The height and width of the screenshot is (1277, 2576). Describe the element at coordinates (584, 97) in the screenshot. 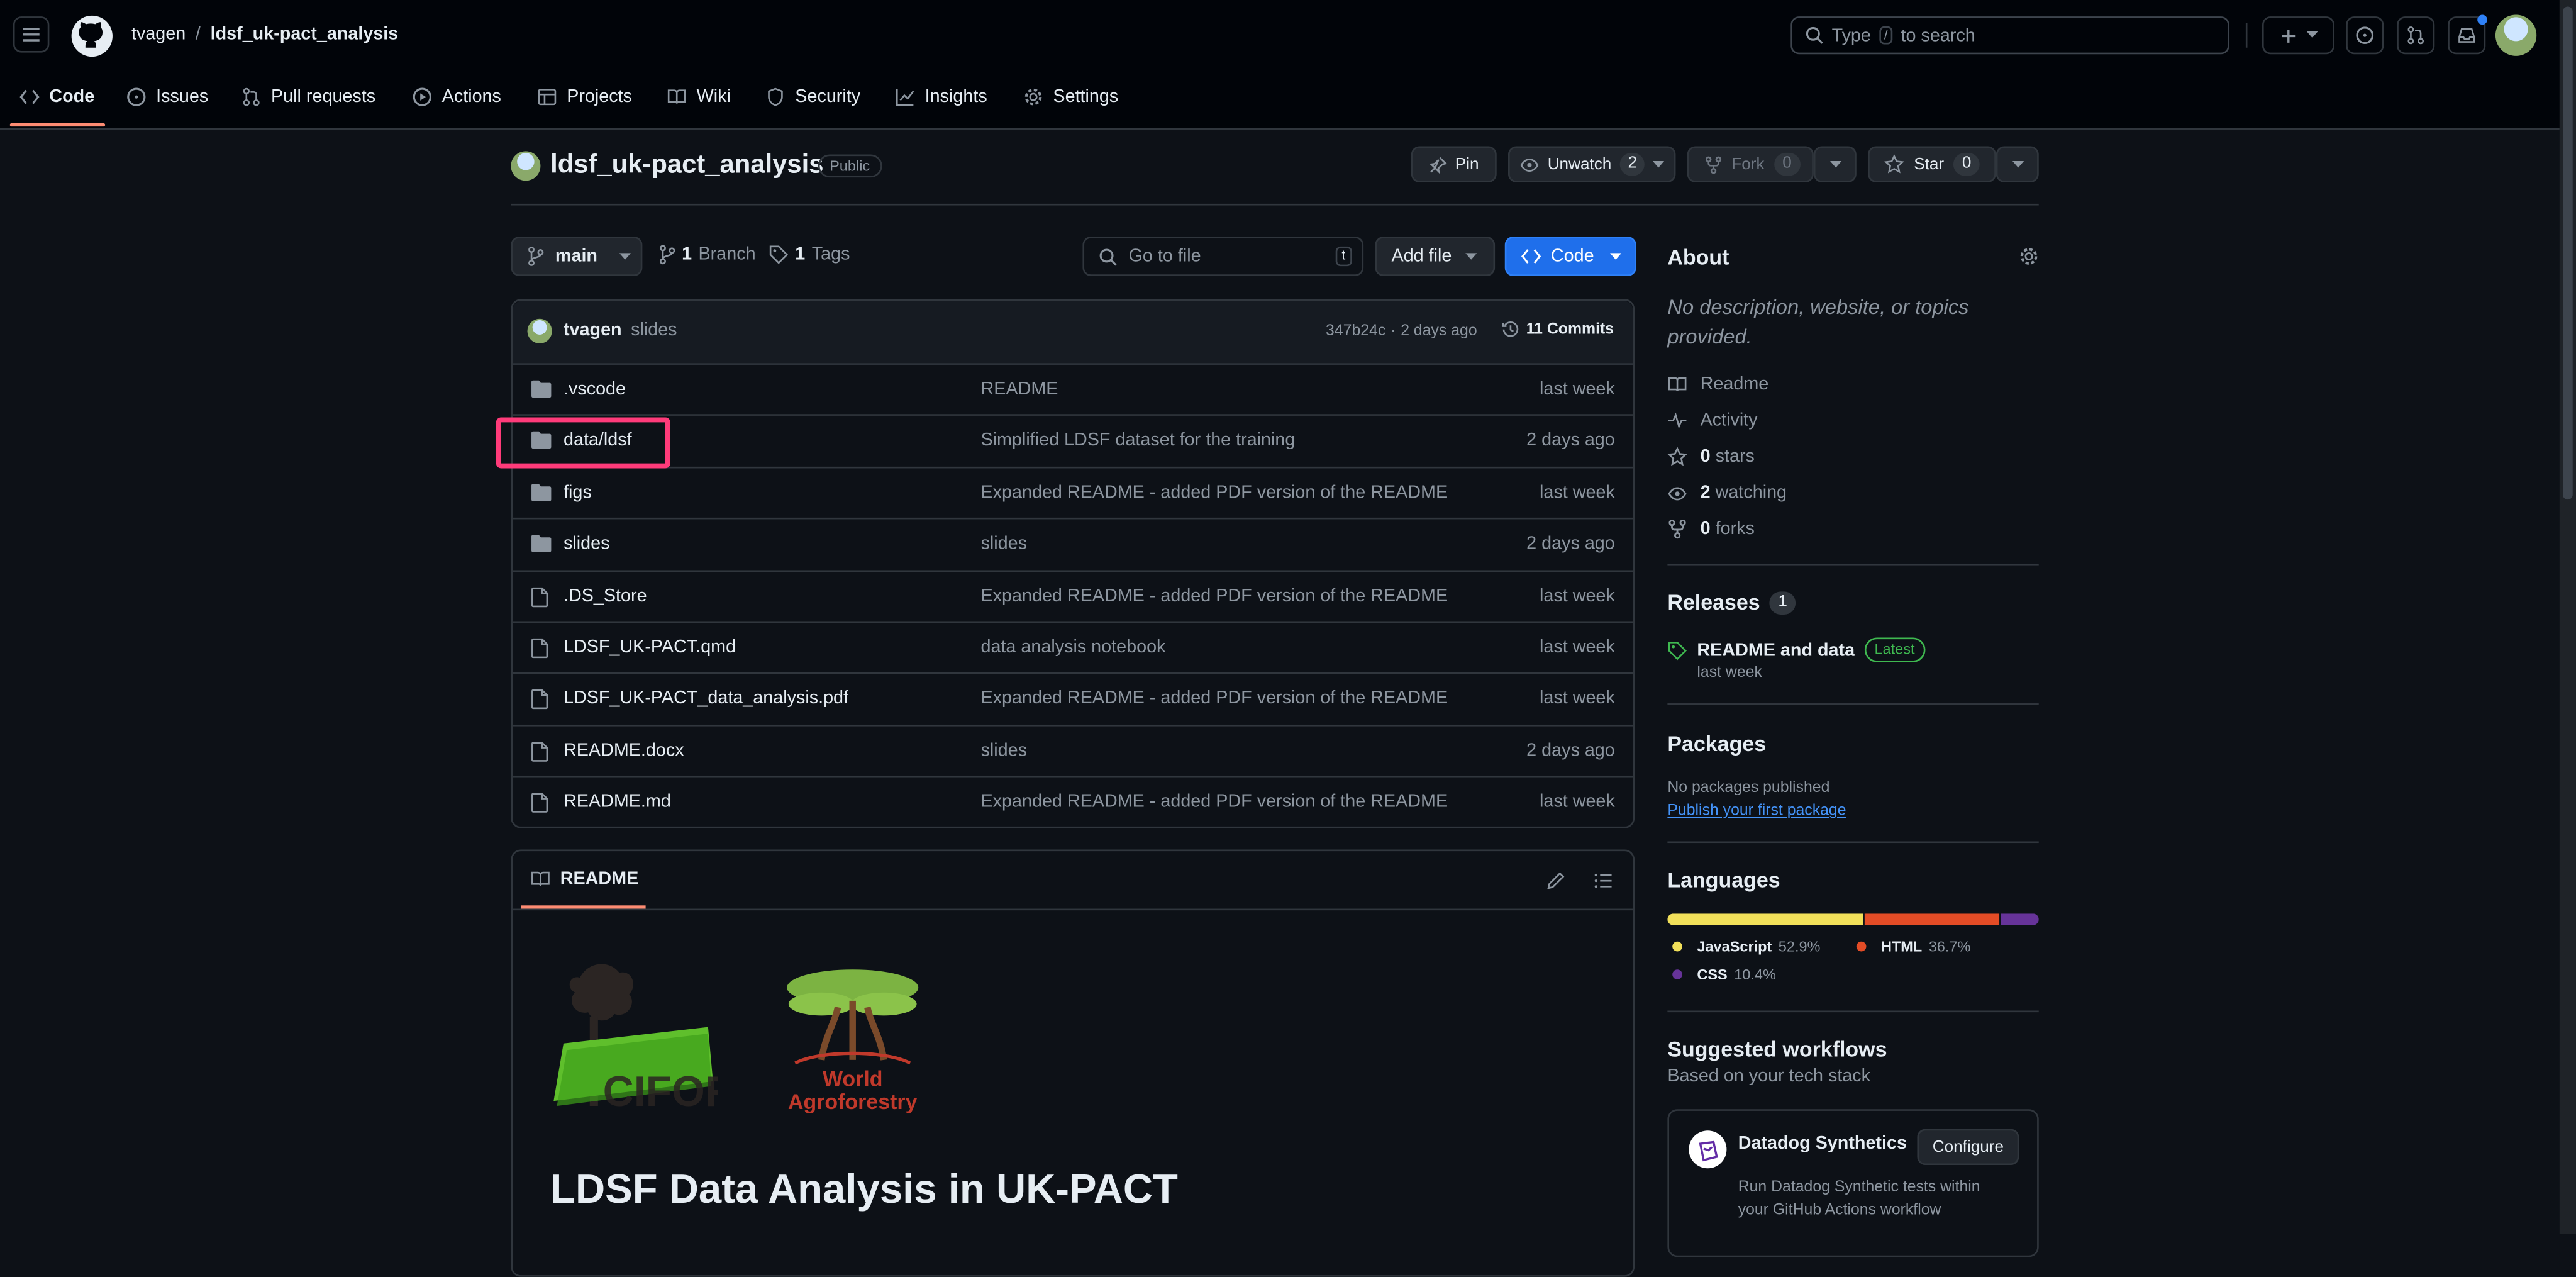

I see `tab-projects: Projects` at that location.